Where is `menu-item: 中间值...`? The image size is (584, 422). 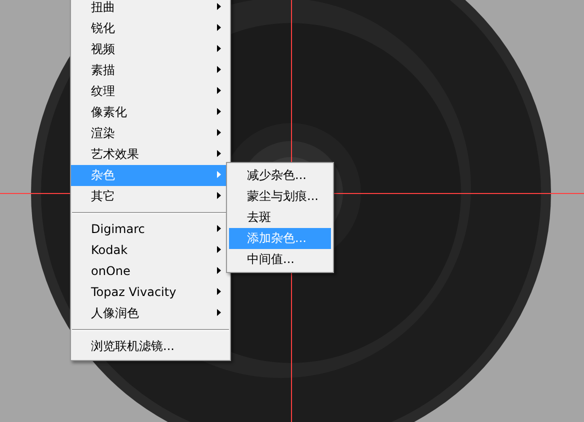
menu-item: 中间值... is located at coordinates (280, 259).